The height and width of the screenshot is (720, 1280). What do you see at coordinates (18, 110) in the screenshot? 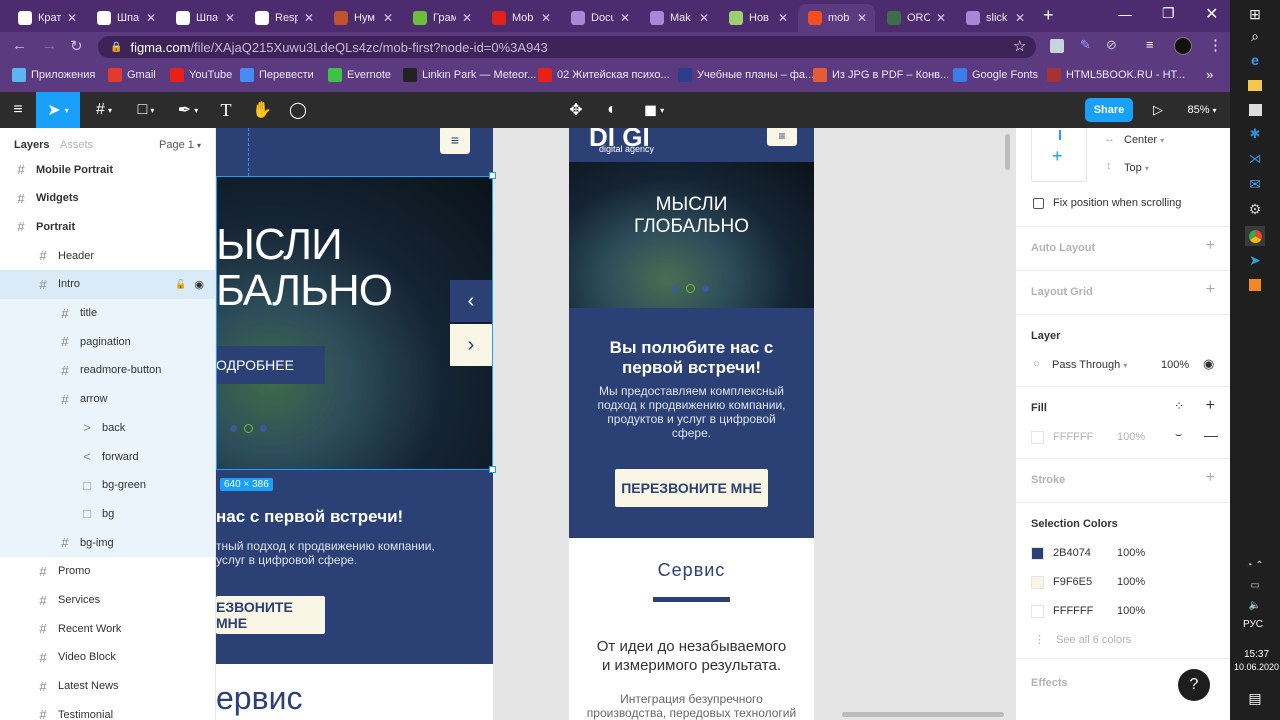
I see `figma-menu-icon: ≡` at bounding box center [18, 110].